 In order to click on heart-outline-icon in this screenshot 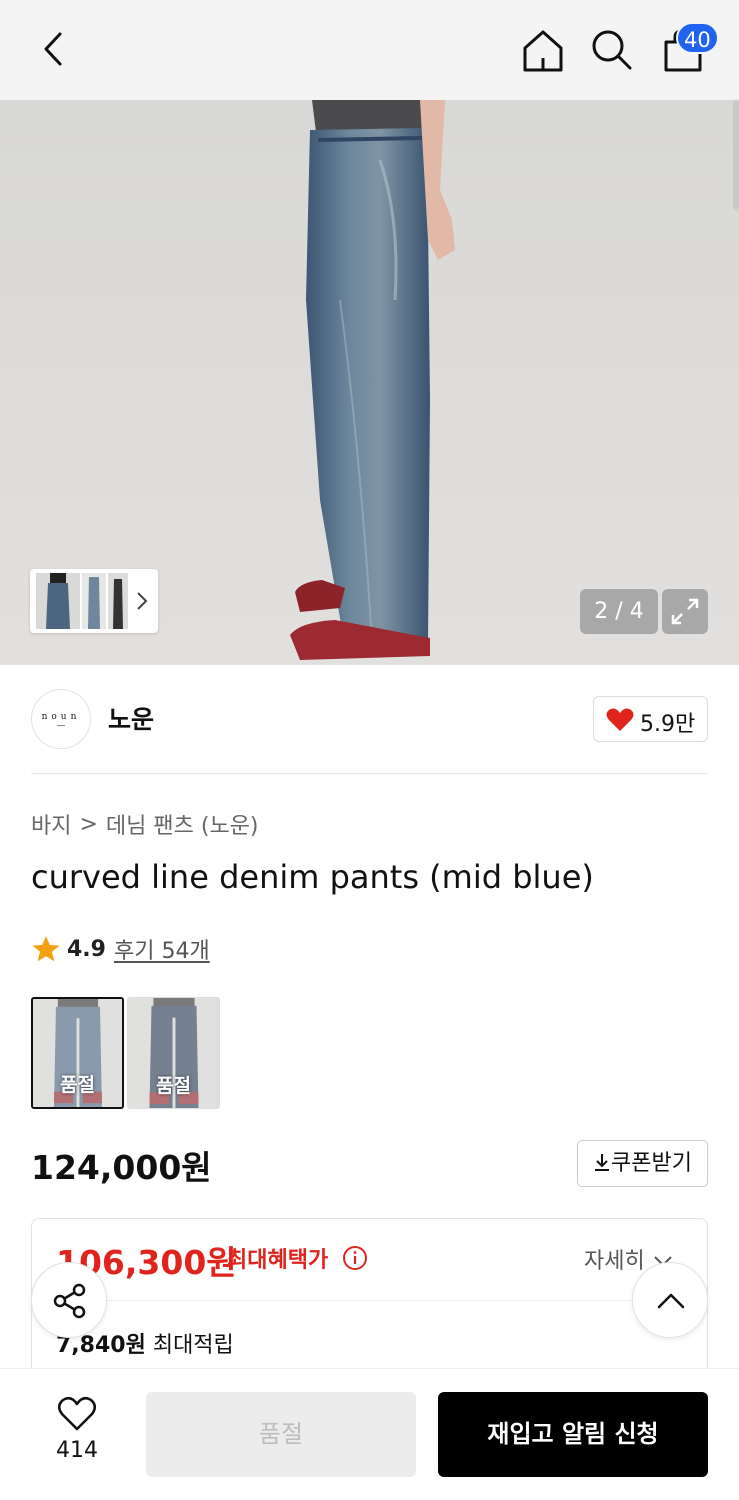, I will do `click(77, 1413)`.